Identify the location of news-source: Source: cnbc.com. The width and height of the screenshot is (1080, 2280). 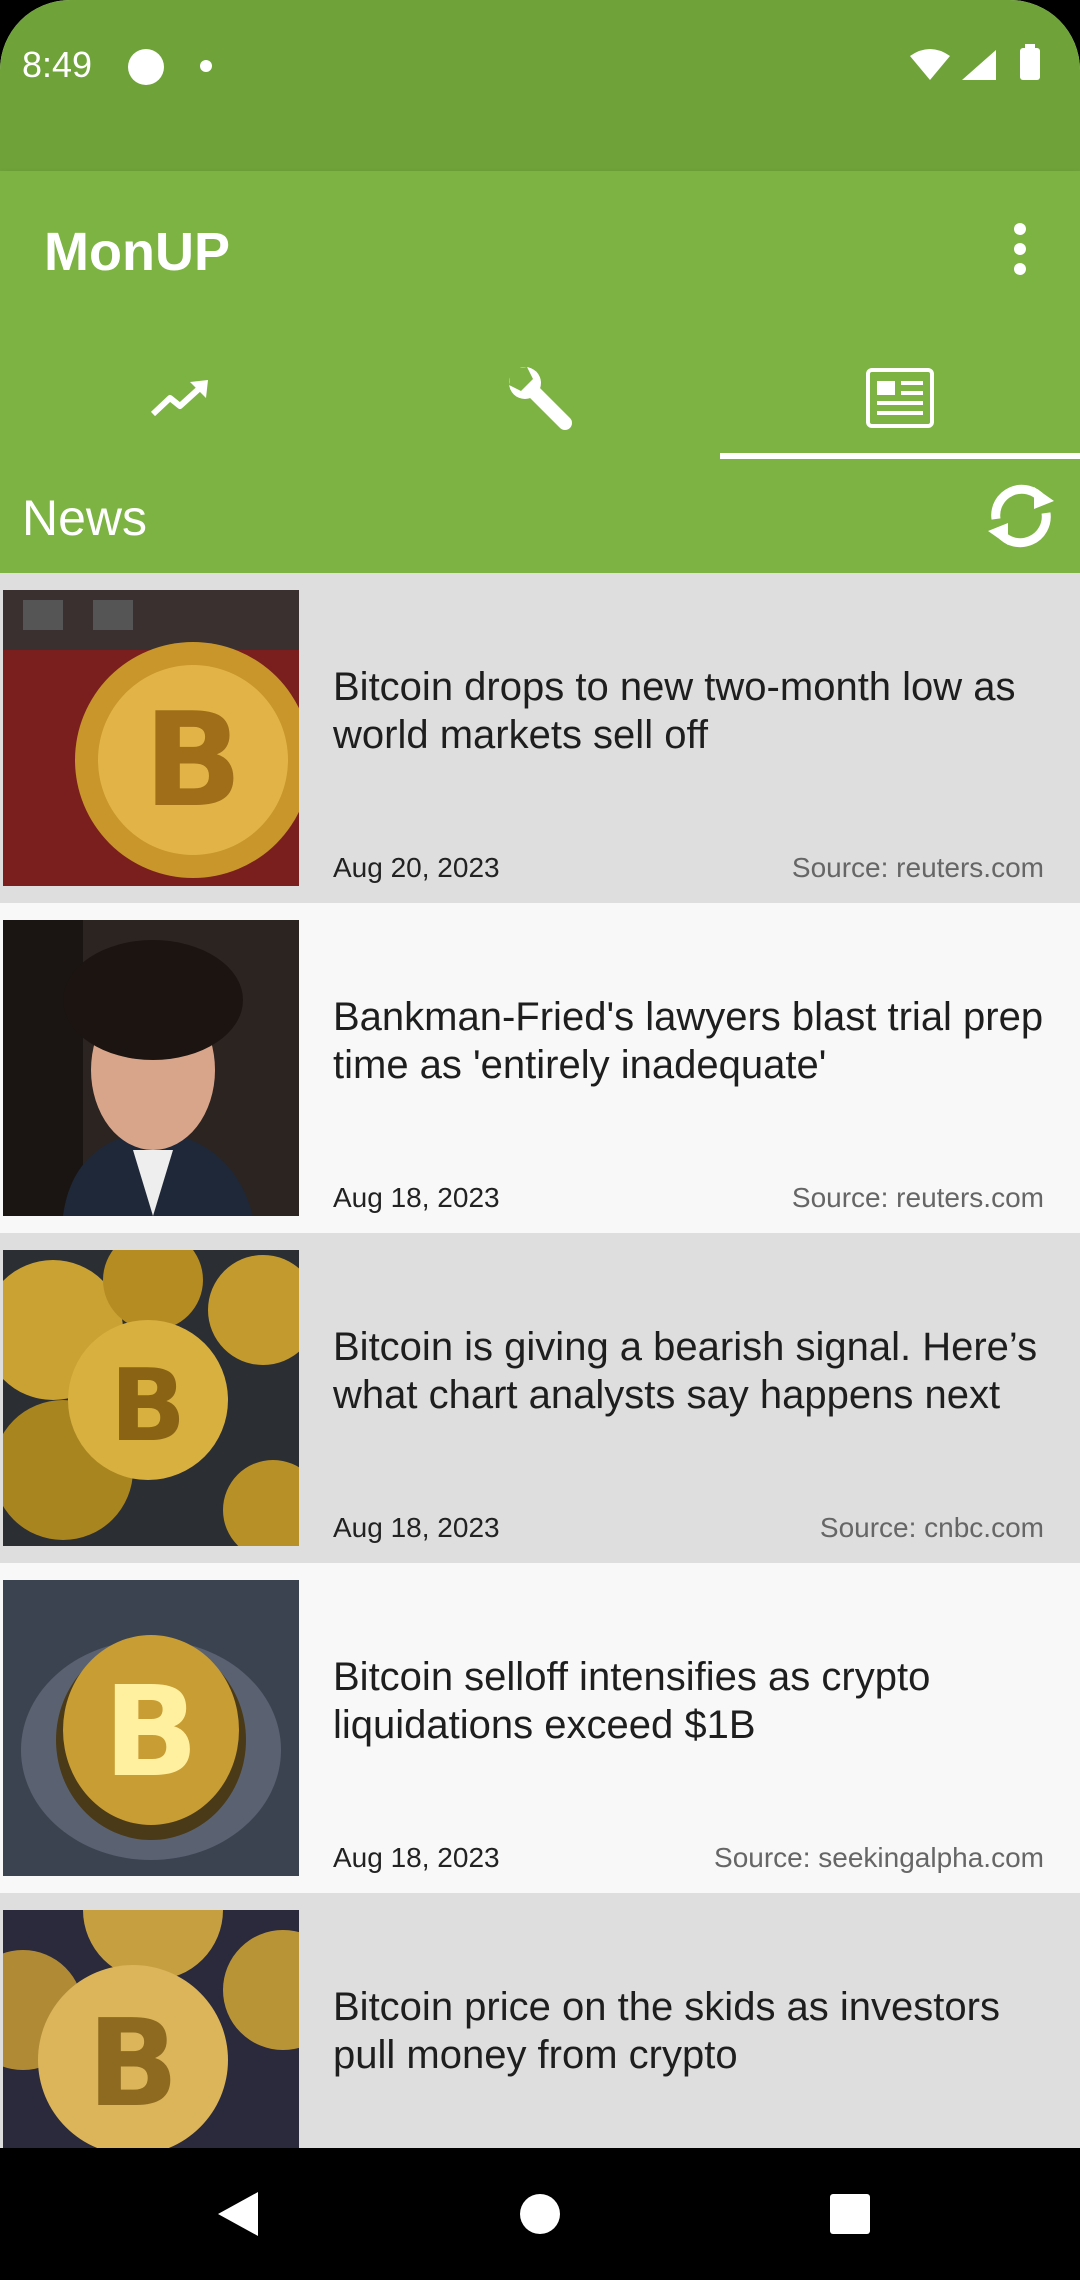
(931, 1527).